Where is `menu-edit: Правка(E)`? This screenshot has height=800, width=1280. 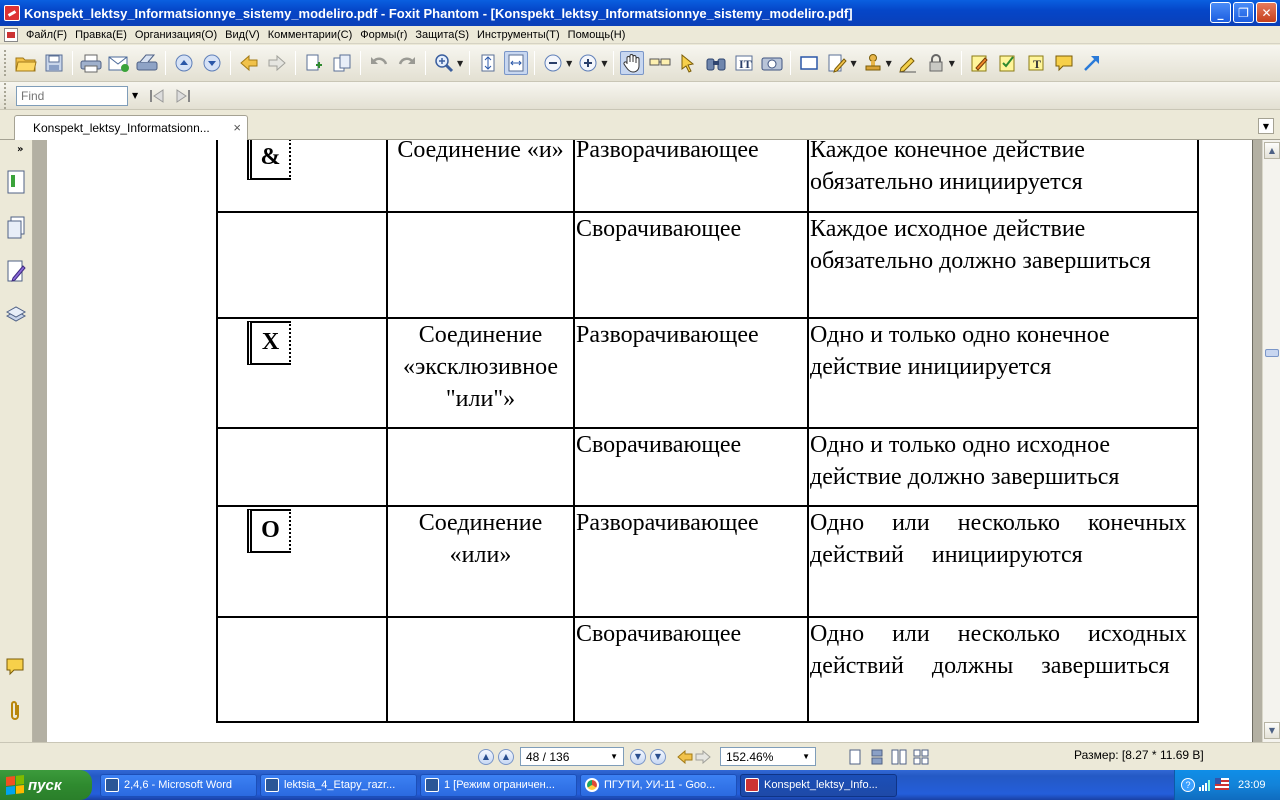
menu-edit: Правка(E) is located at coordinates (101, 35).